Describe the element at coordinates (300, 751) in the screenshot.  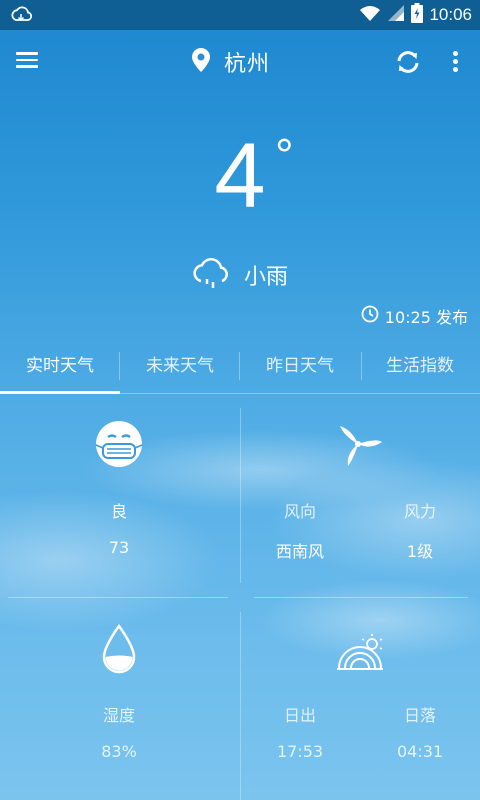
I see `sunrise-value: 17:53` at that location.